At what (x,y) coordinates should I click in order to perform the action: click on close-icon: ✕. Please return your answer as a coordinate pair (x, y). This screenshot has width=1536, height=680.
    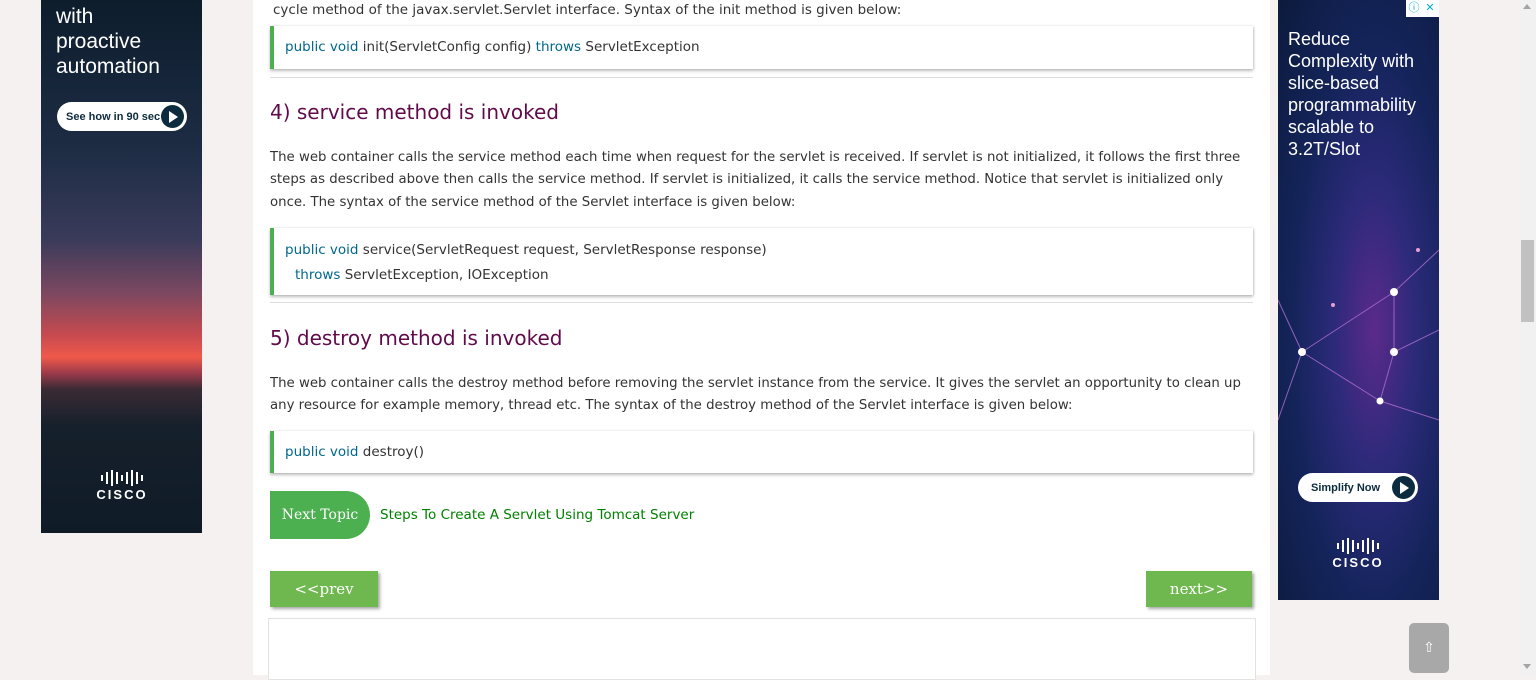
    Looking at the image, I should click on (1430, 8).